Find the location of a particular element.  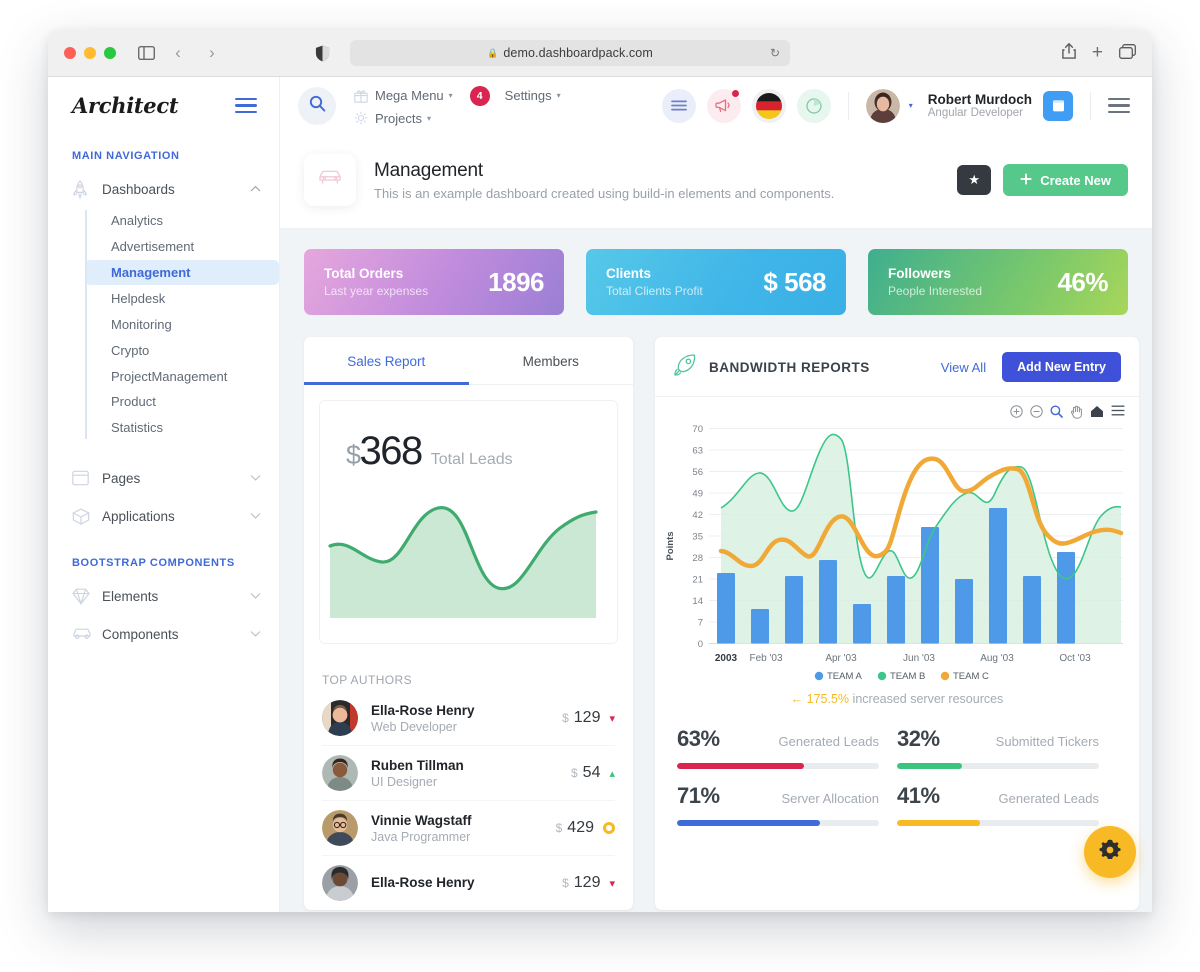

topbar-hamburger-icon is located at coordinates (1119, 105).